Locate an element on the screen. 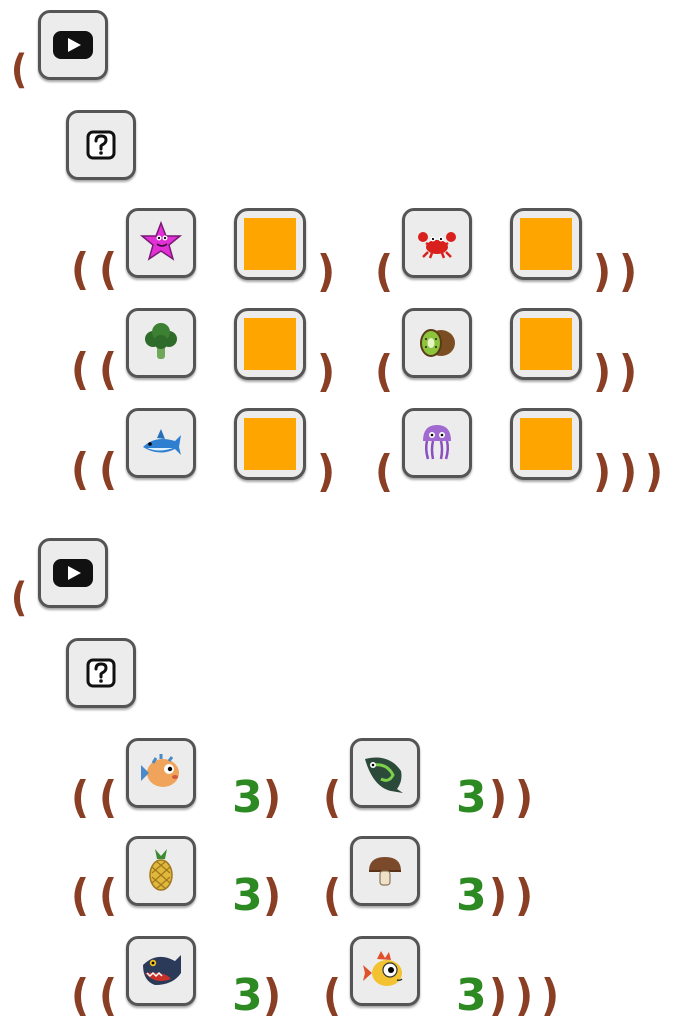  jellyfish-icon is located at coordinates (437, 442).